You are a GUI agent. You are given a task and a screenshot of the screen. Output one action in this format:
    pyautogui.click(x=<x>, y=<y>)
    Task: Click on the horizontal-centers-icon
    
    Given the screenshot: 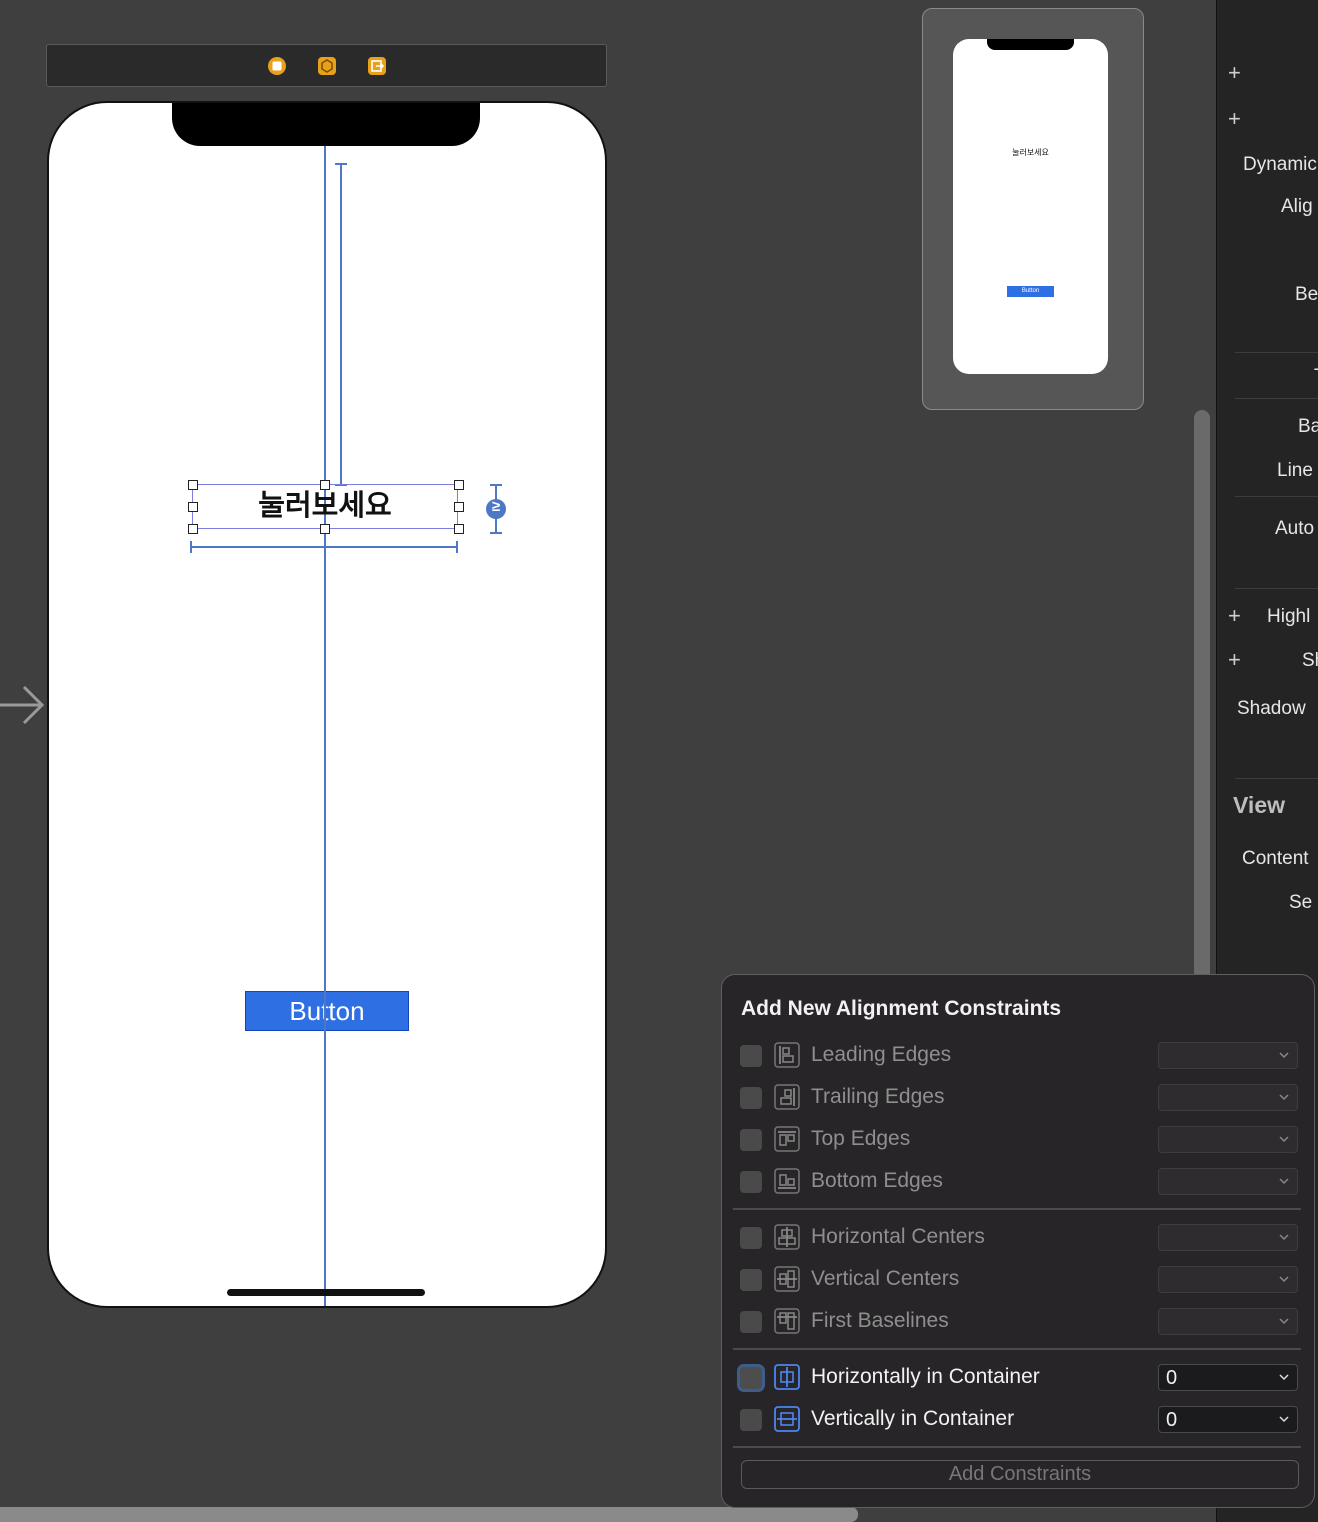 What is the action you would take?
    pyautogui.click(x=787, y=1237)
    